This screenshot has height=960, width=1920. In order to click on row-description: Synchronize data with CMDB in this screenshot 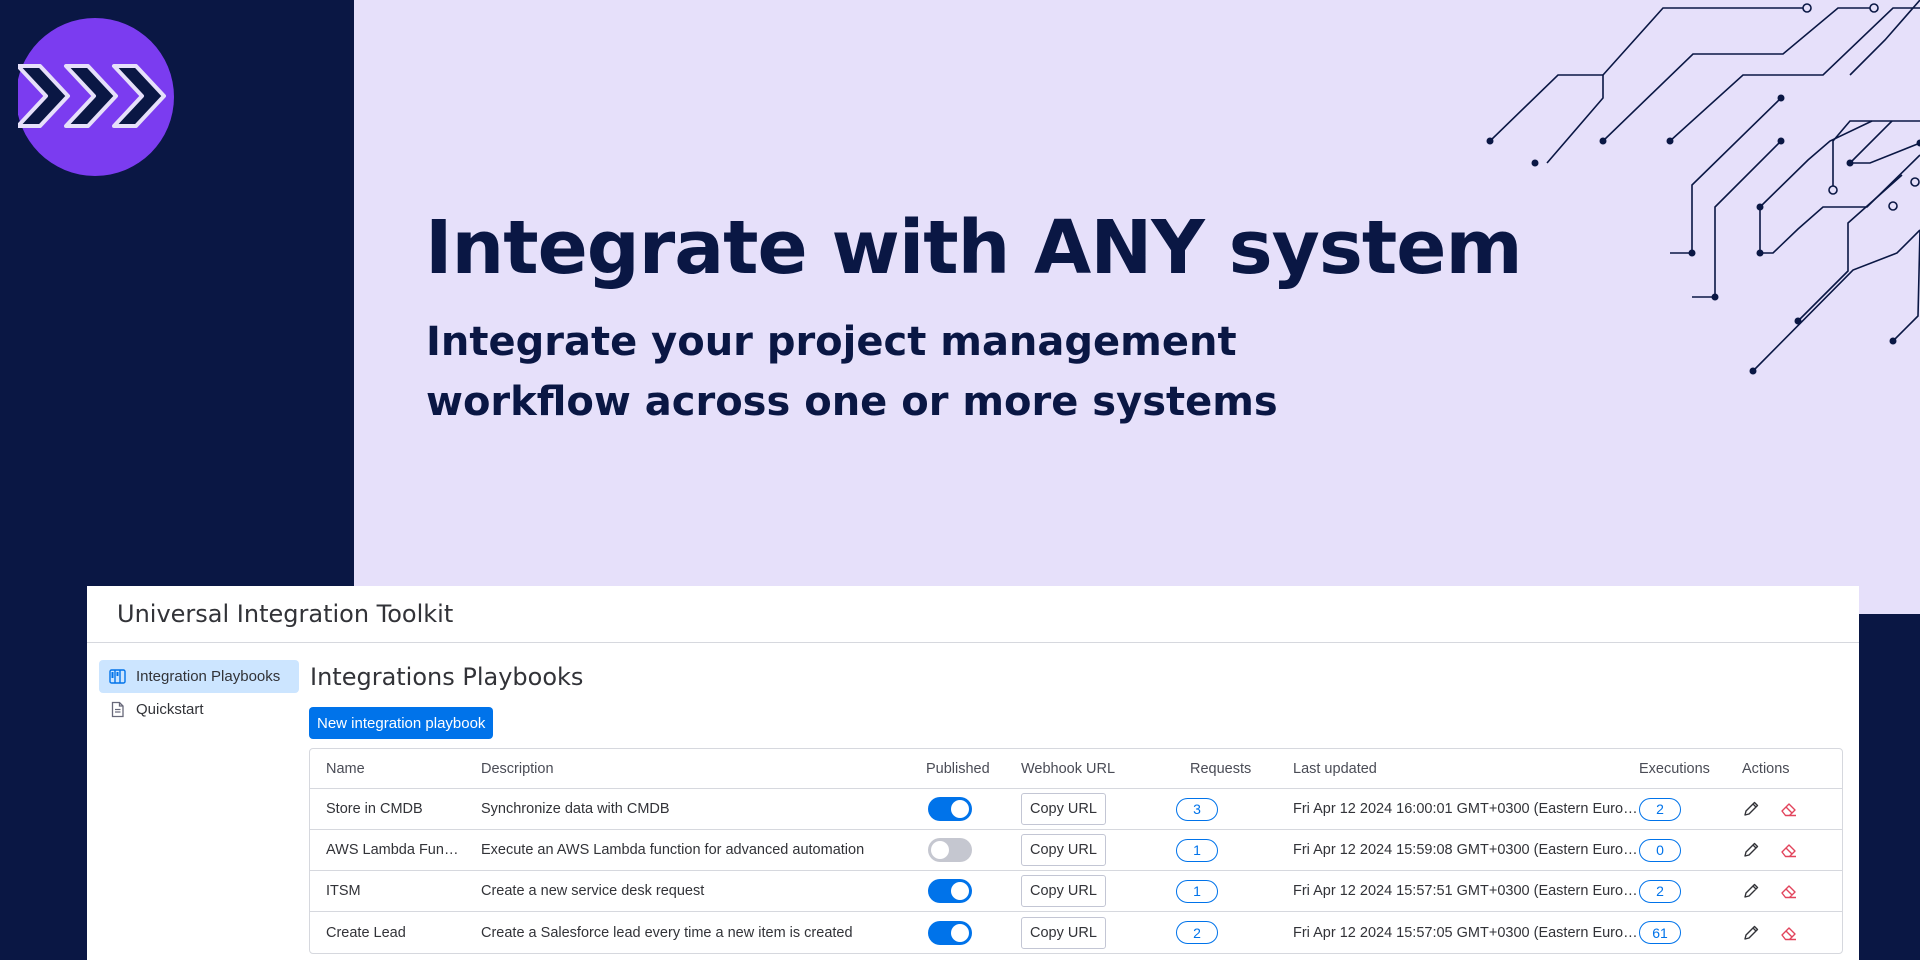, I will do `click(575, 809)`.